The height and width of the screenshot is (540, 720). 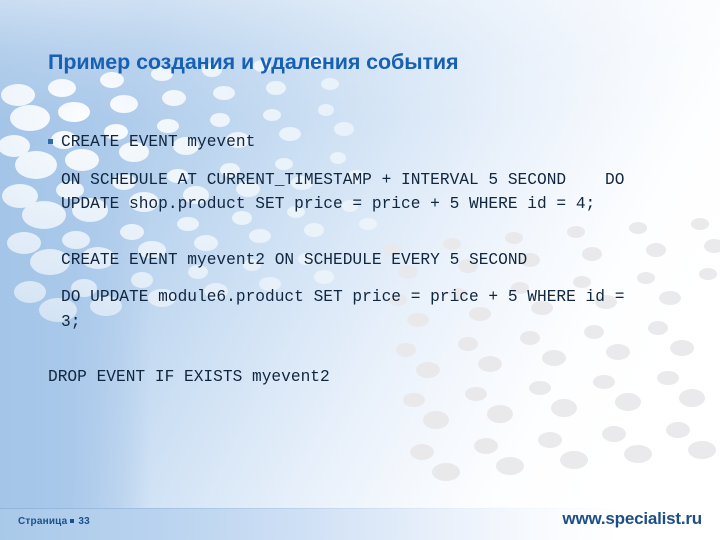 I want to click on page-number-label: Страница 33, so click(x=54, y=521).